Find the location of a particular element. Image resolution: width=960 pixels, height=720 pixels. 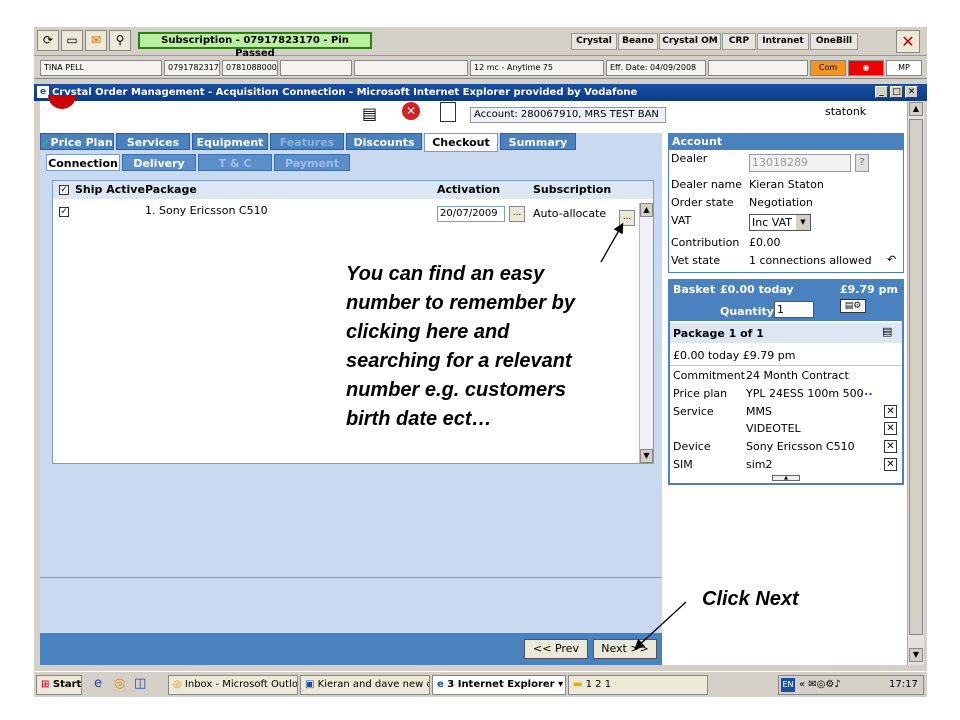

arrow-to-next-button is located at coordinates (660, 625).